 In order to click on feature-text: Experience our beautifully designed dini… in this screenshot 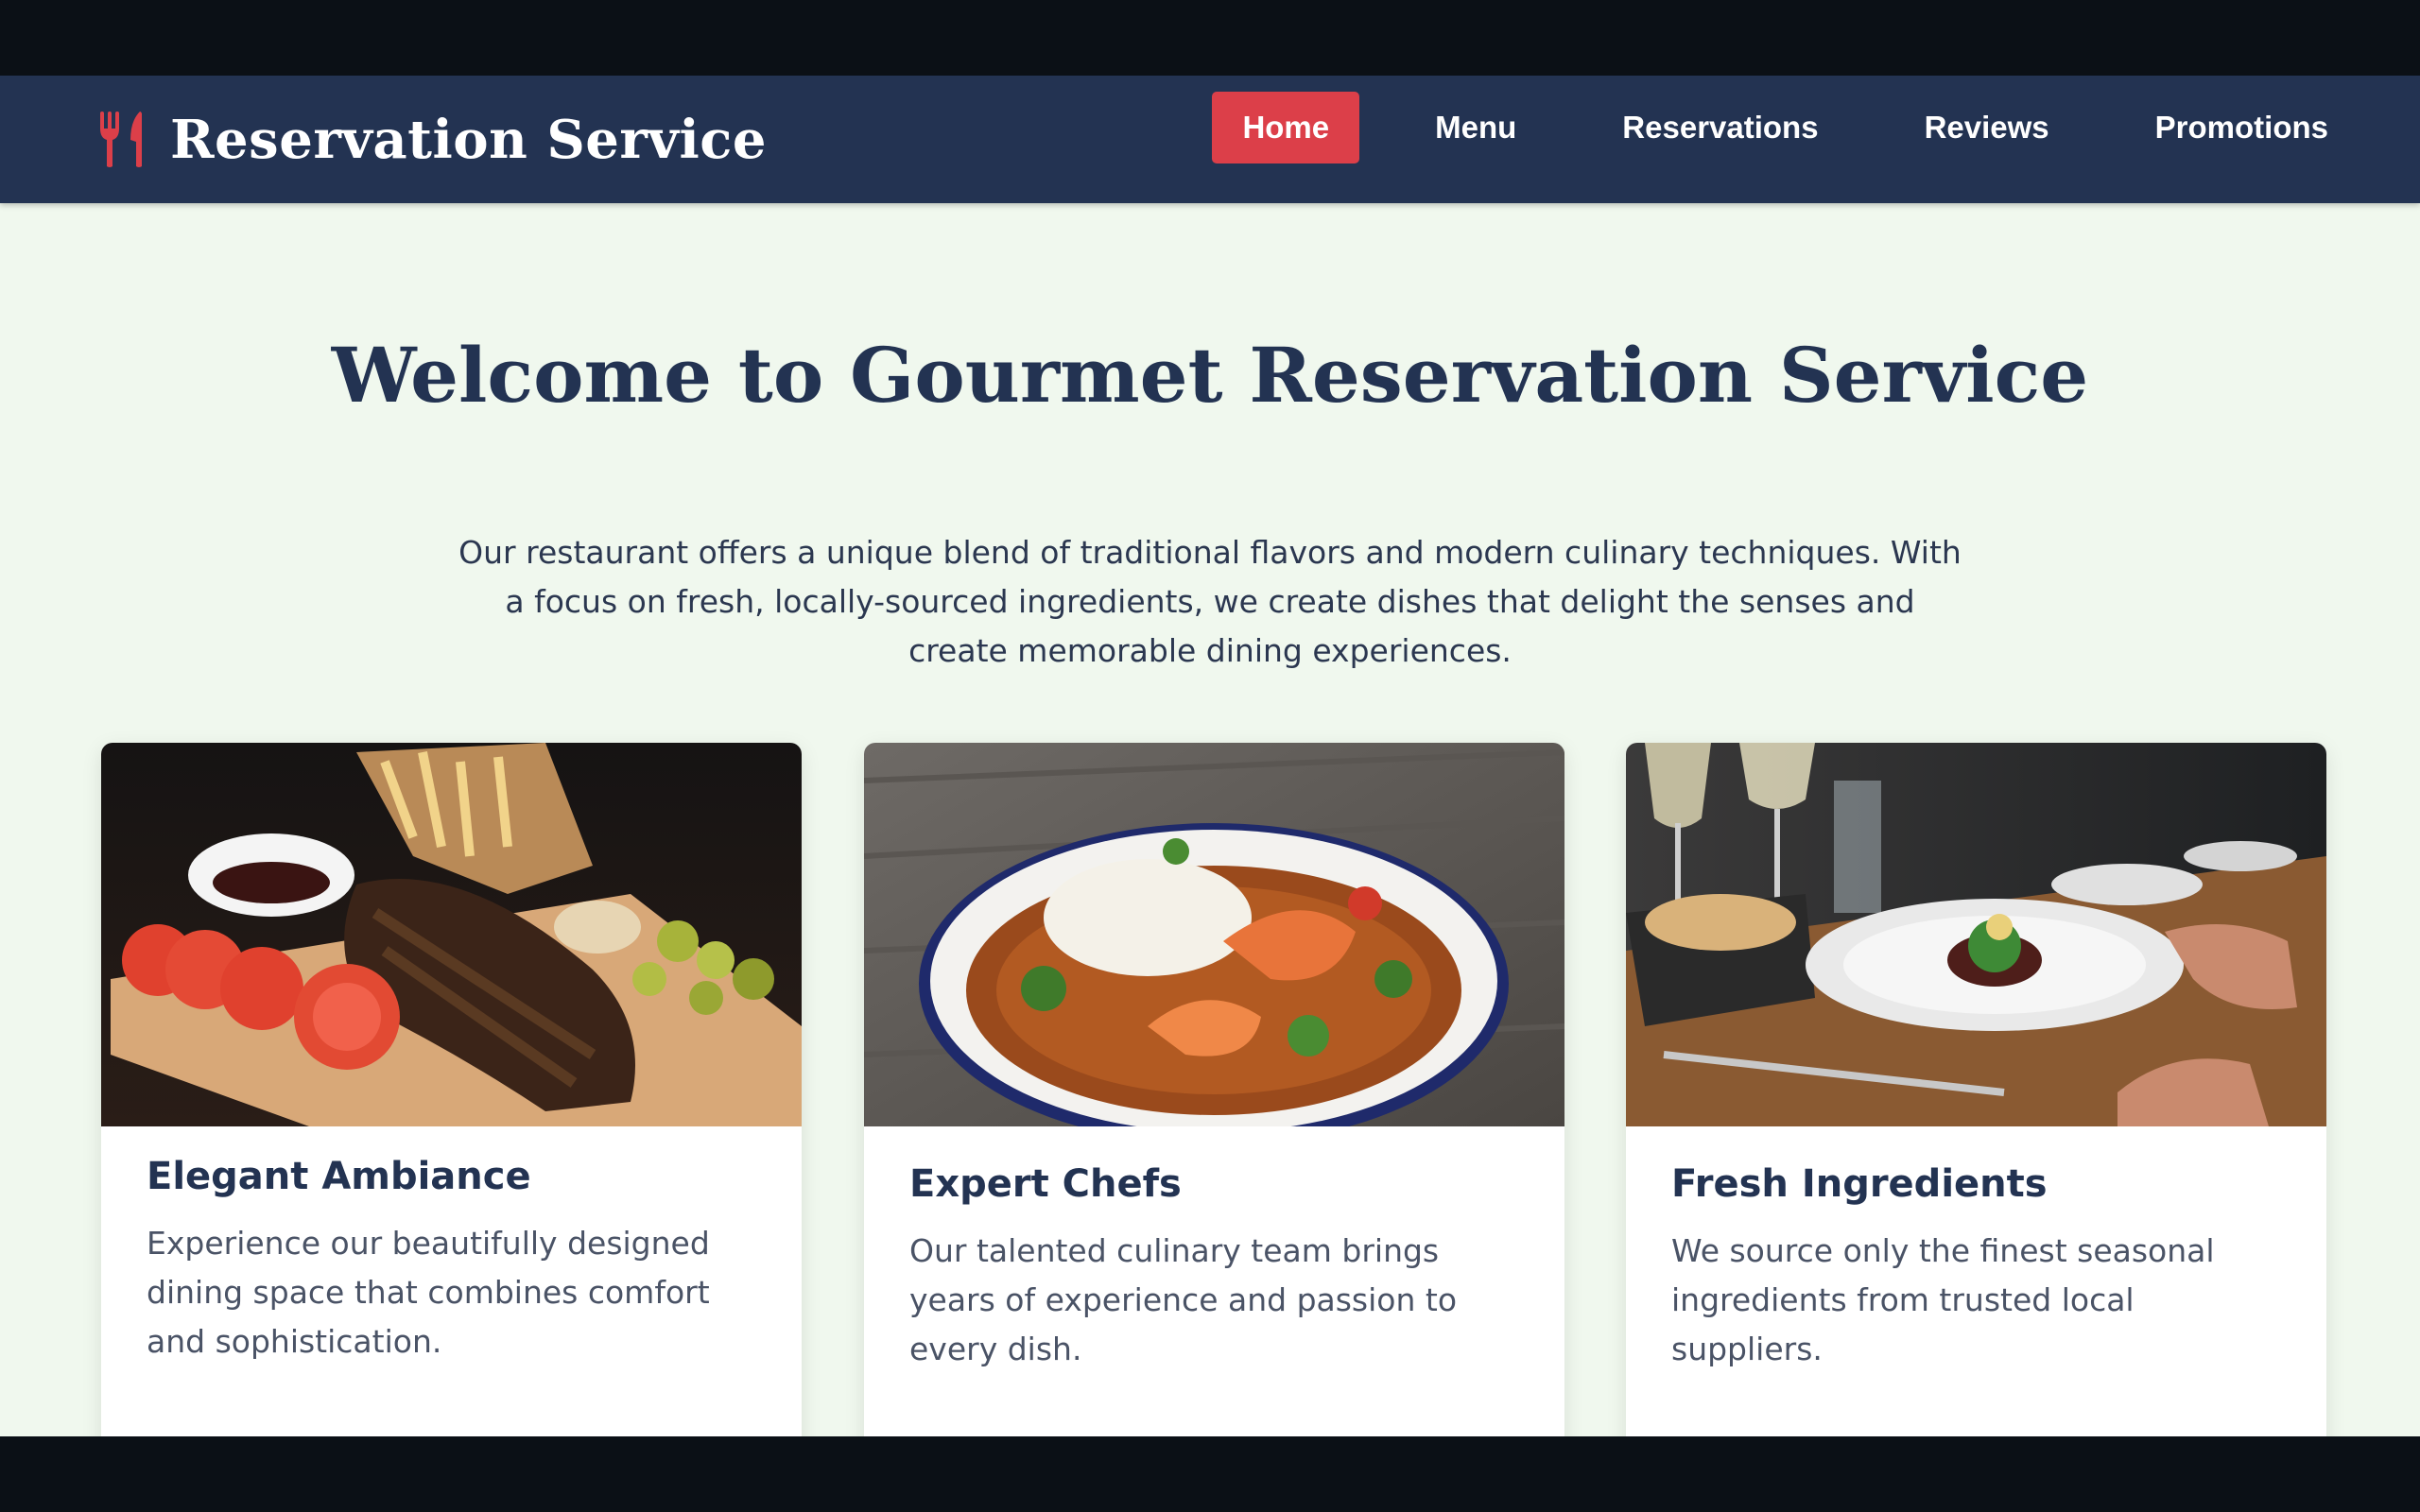, I will do `click(428, 1292)`.